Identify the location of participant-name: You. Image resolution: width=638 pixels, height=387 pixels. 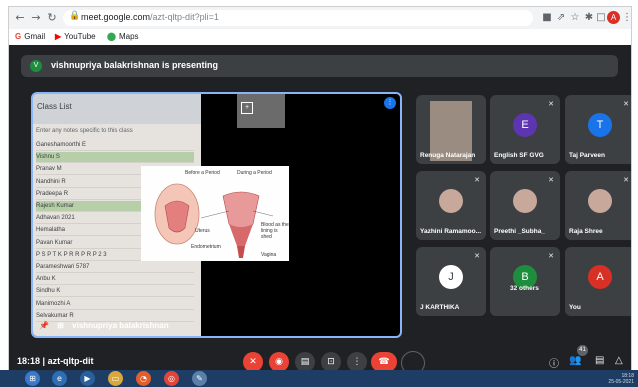
(575, 307).